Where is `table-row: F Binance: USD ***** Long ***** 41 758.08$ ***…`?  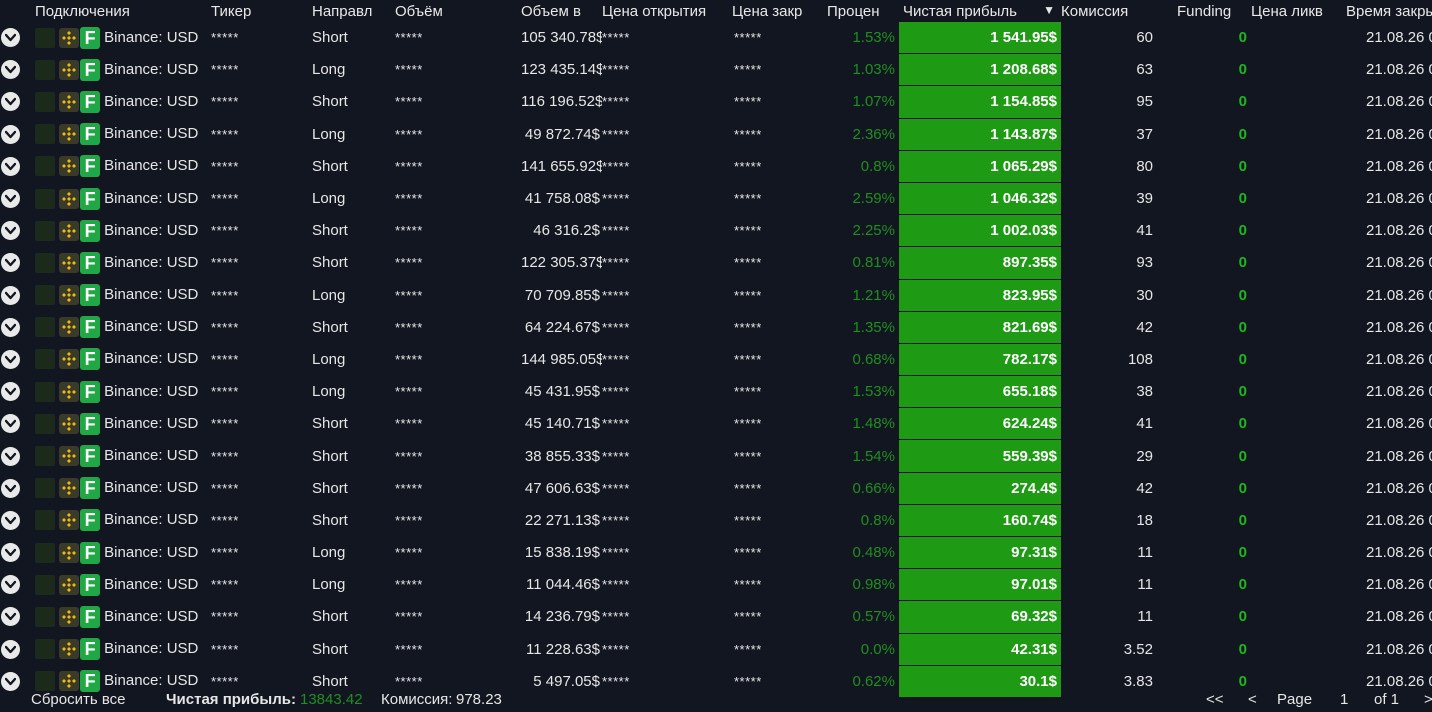 table-row: F Binance: USD ***** Long ***** 41 758.08$ ***… is located at coordinates (716, 199).